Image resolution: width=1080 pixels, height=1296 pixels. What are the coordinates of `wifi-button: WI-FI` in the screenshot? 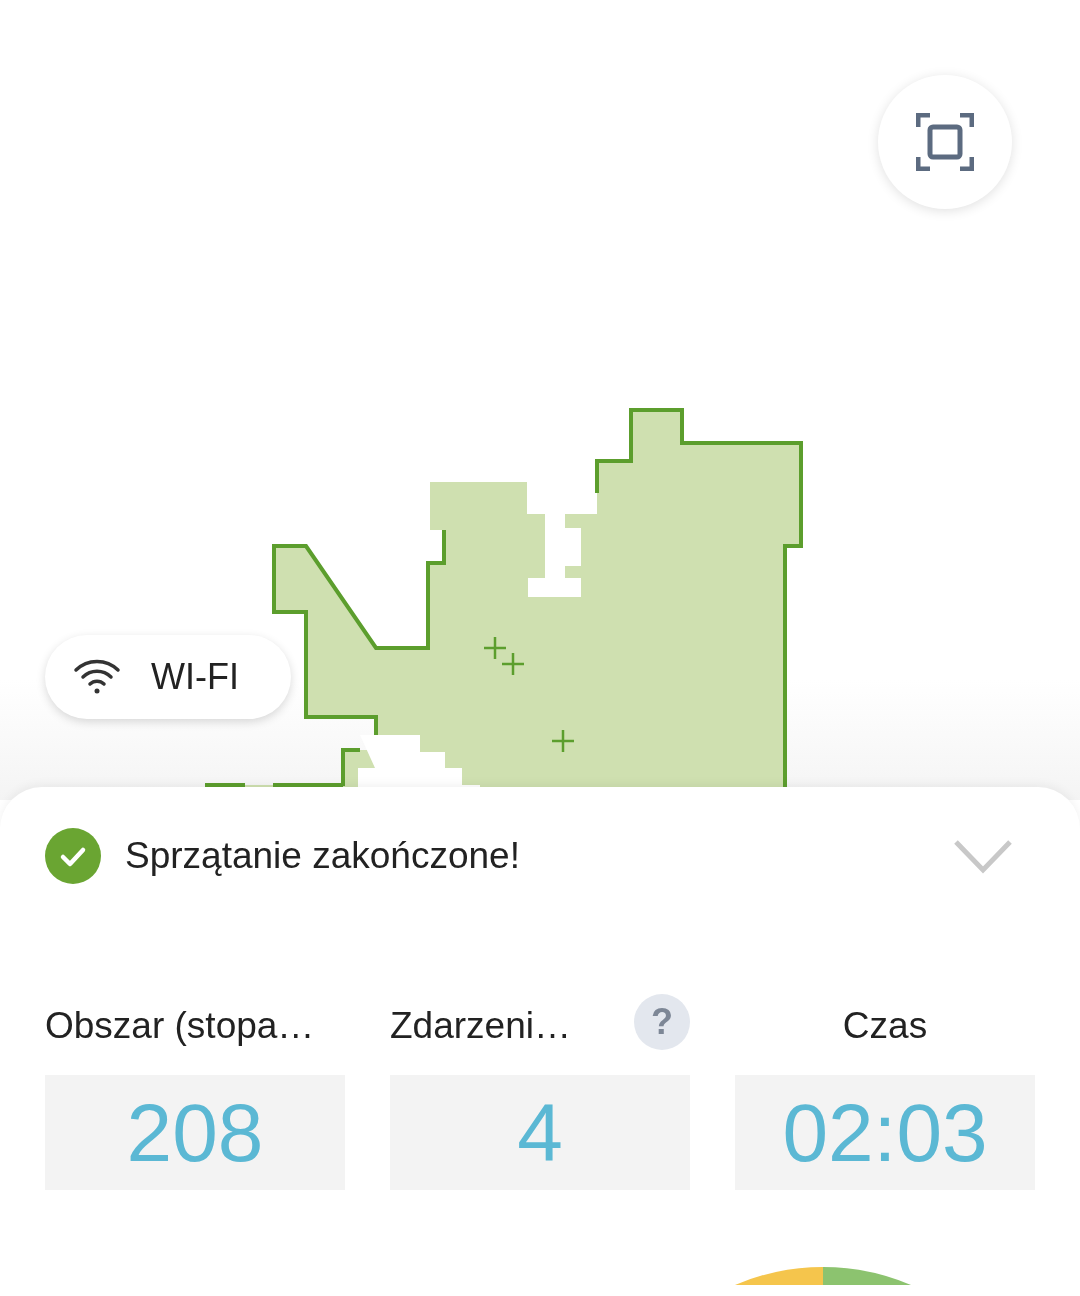 It's located at (168, 677).